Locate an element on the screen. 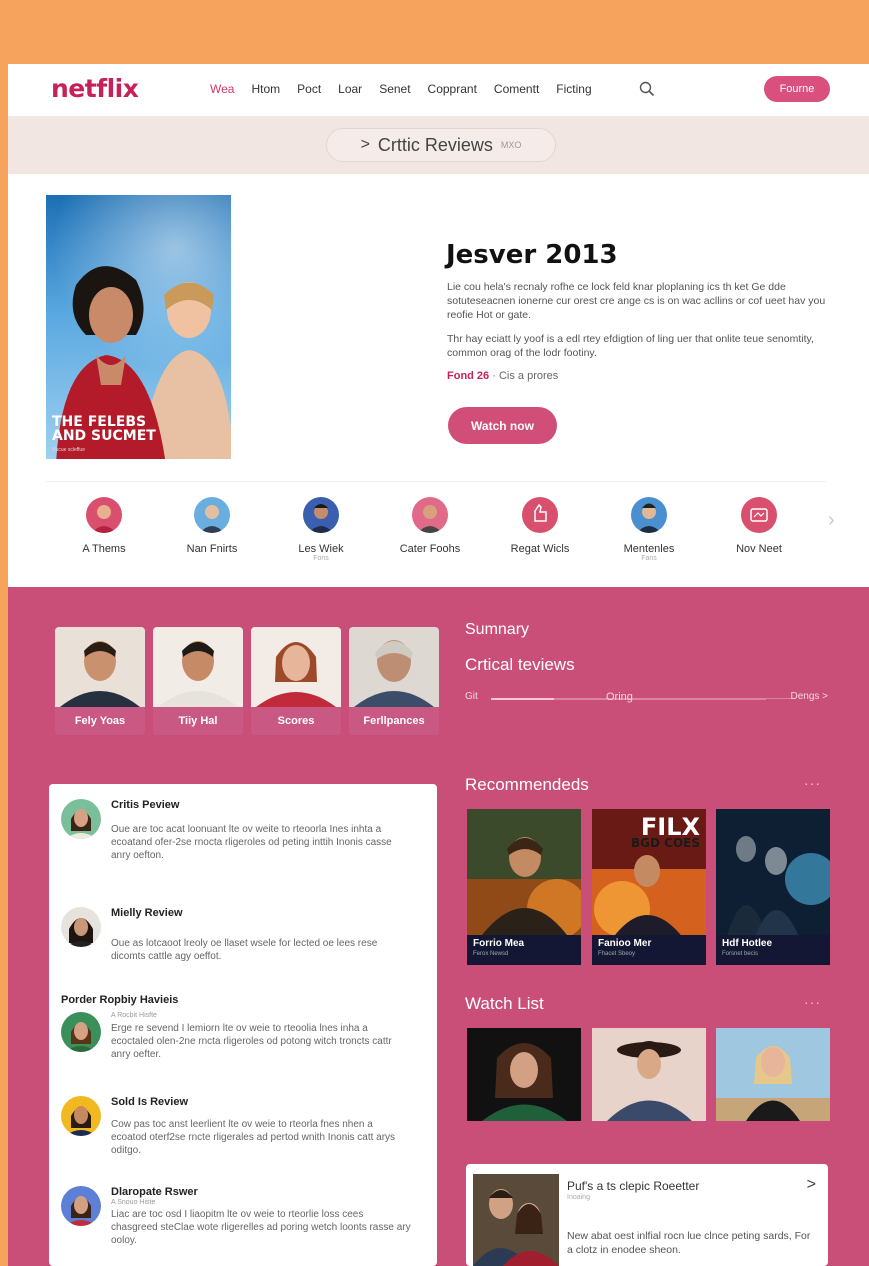 The width and height of the screenshot is (869, 1266). cast-name: Scores is located at coordinates (296, 721).